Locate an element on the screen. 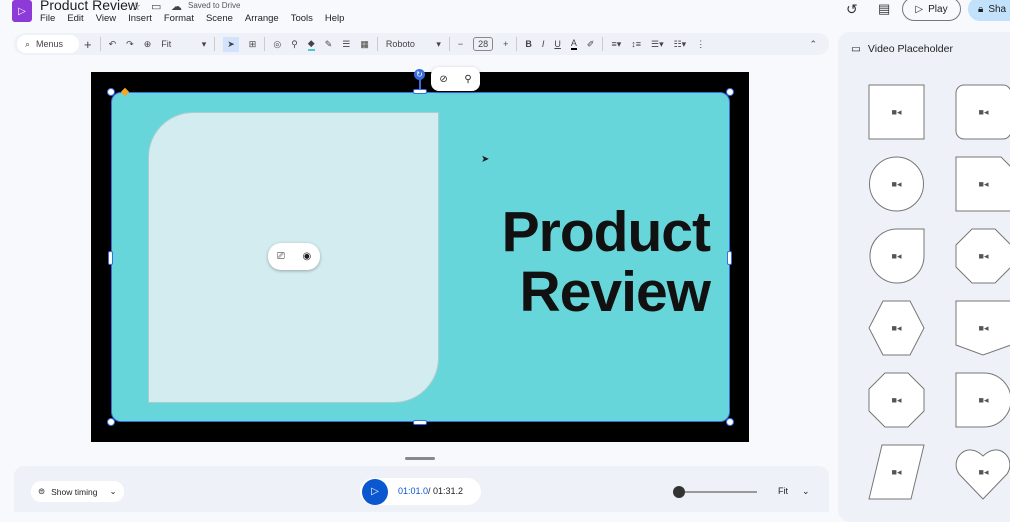 The height and width of the screenshot is (522, 1010). shape-option-pentagon-arrow: ■◂ is located at coordinates (982, 328).